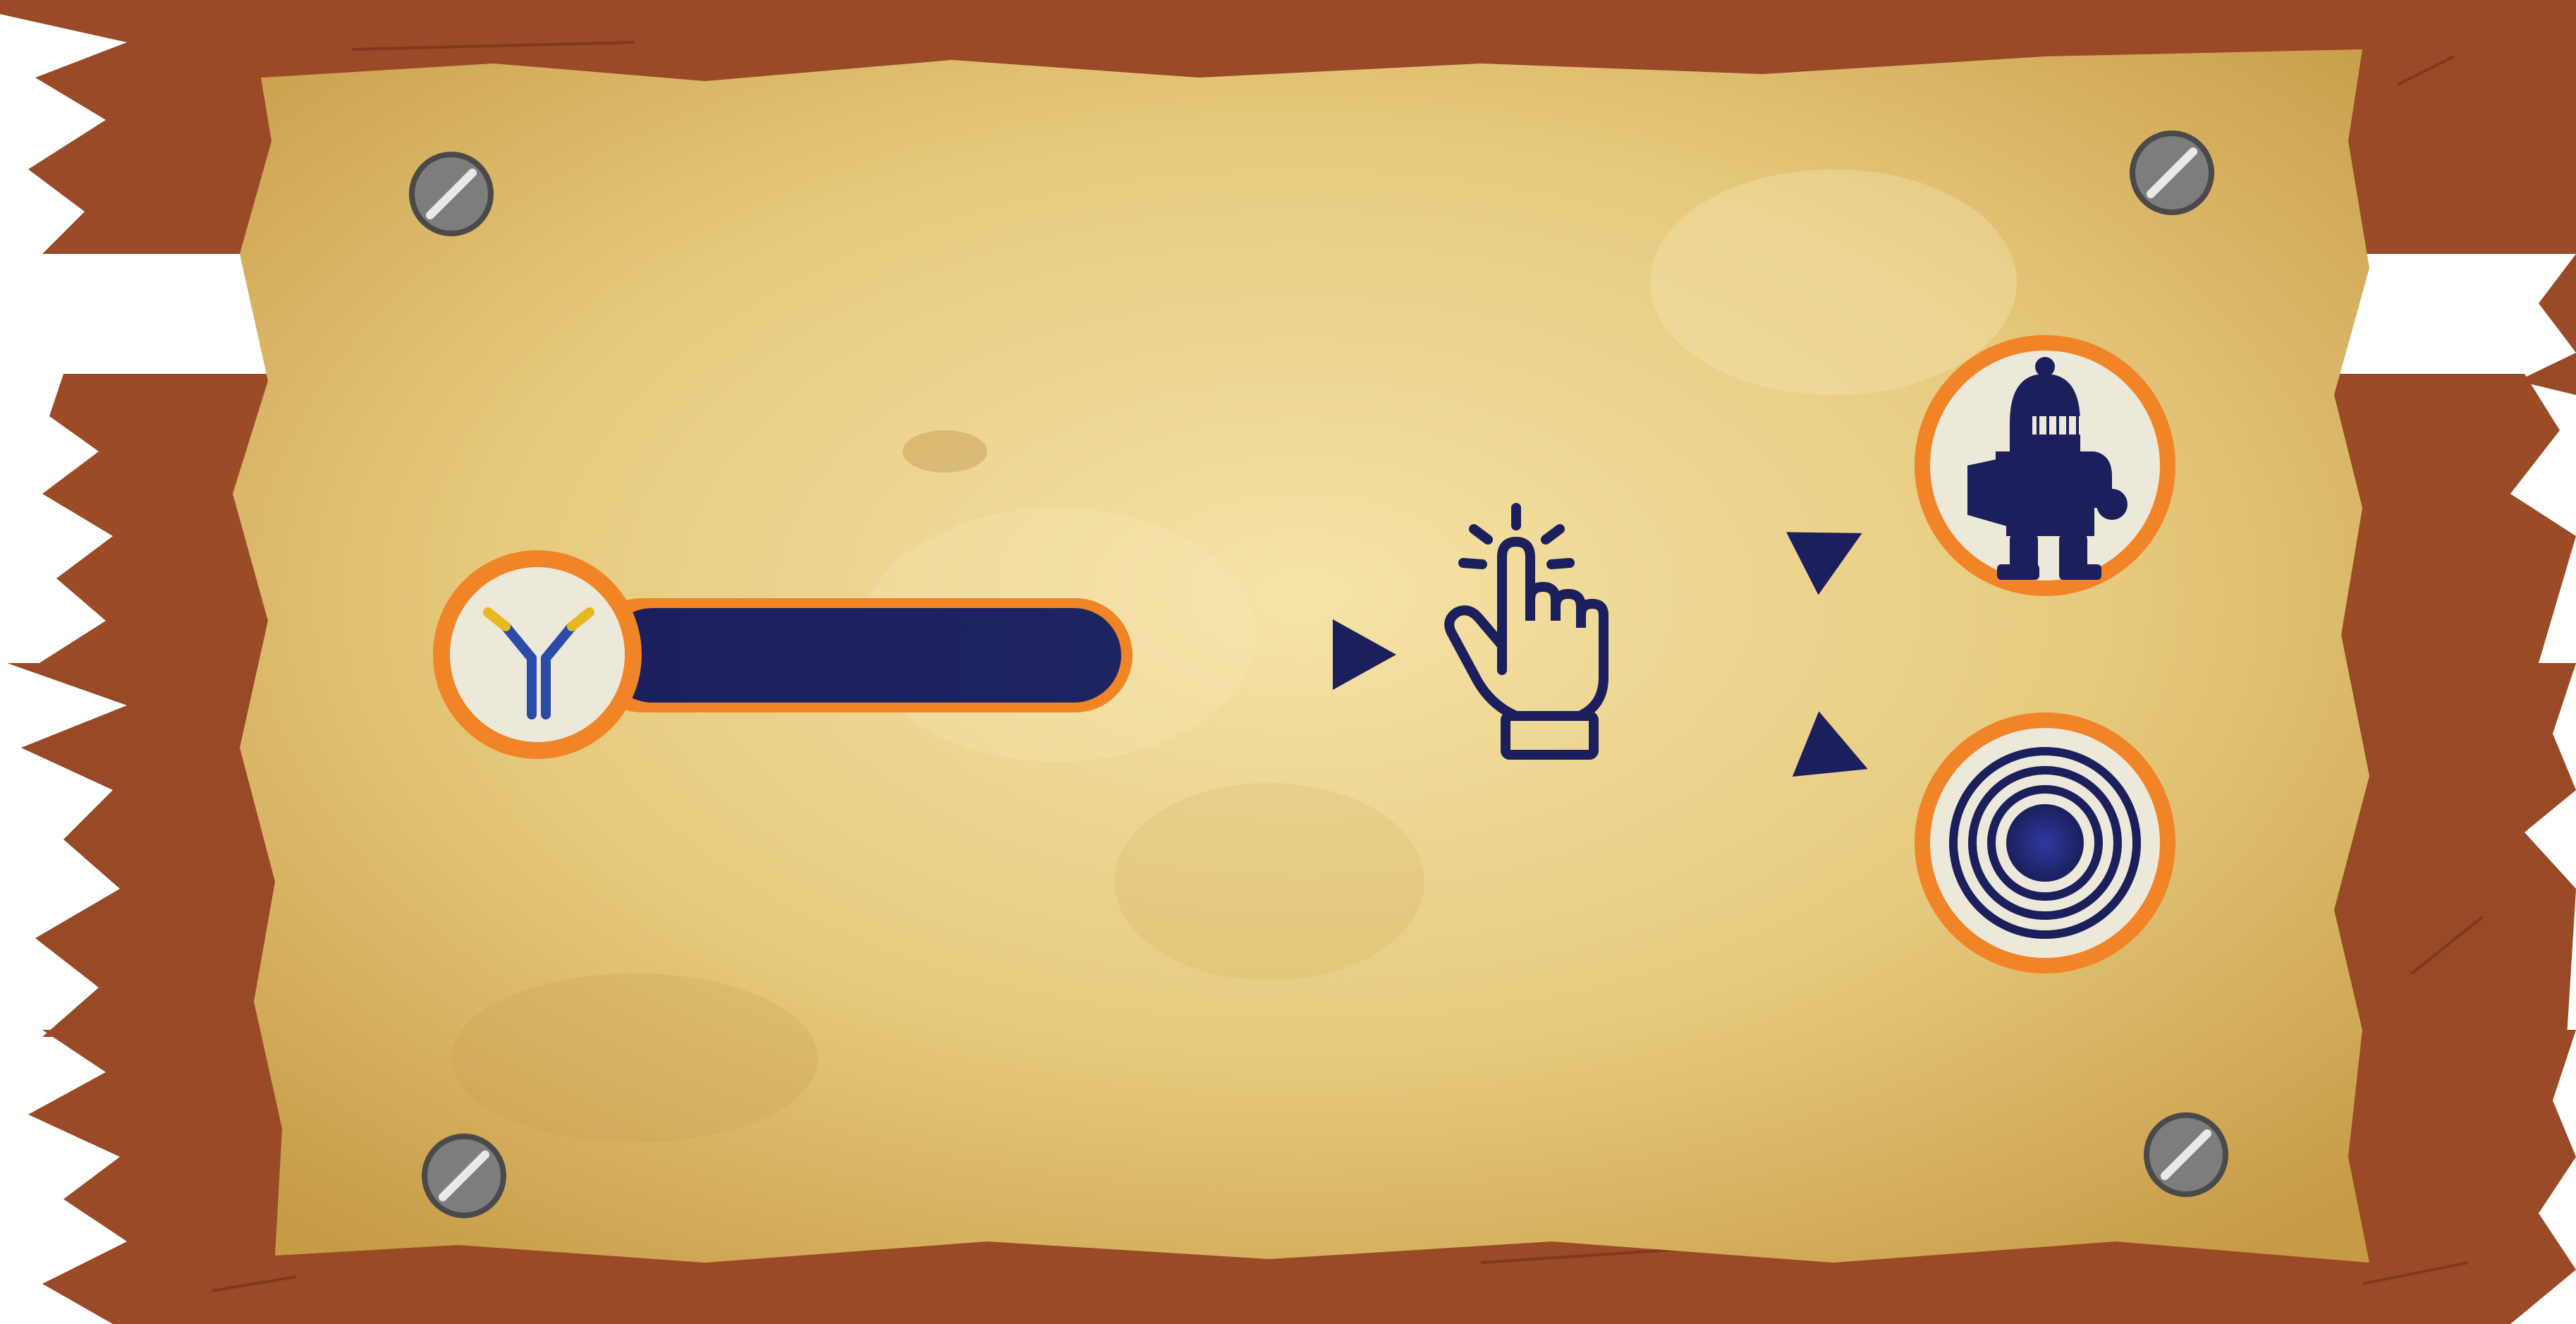 This screenshot has width=2576, height=1324. Describe the element at coordinates (451, 194) in the screenshot. I see `screw-top-left` at that location.